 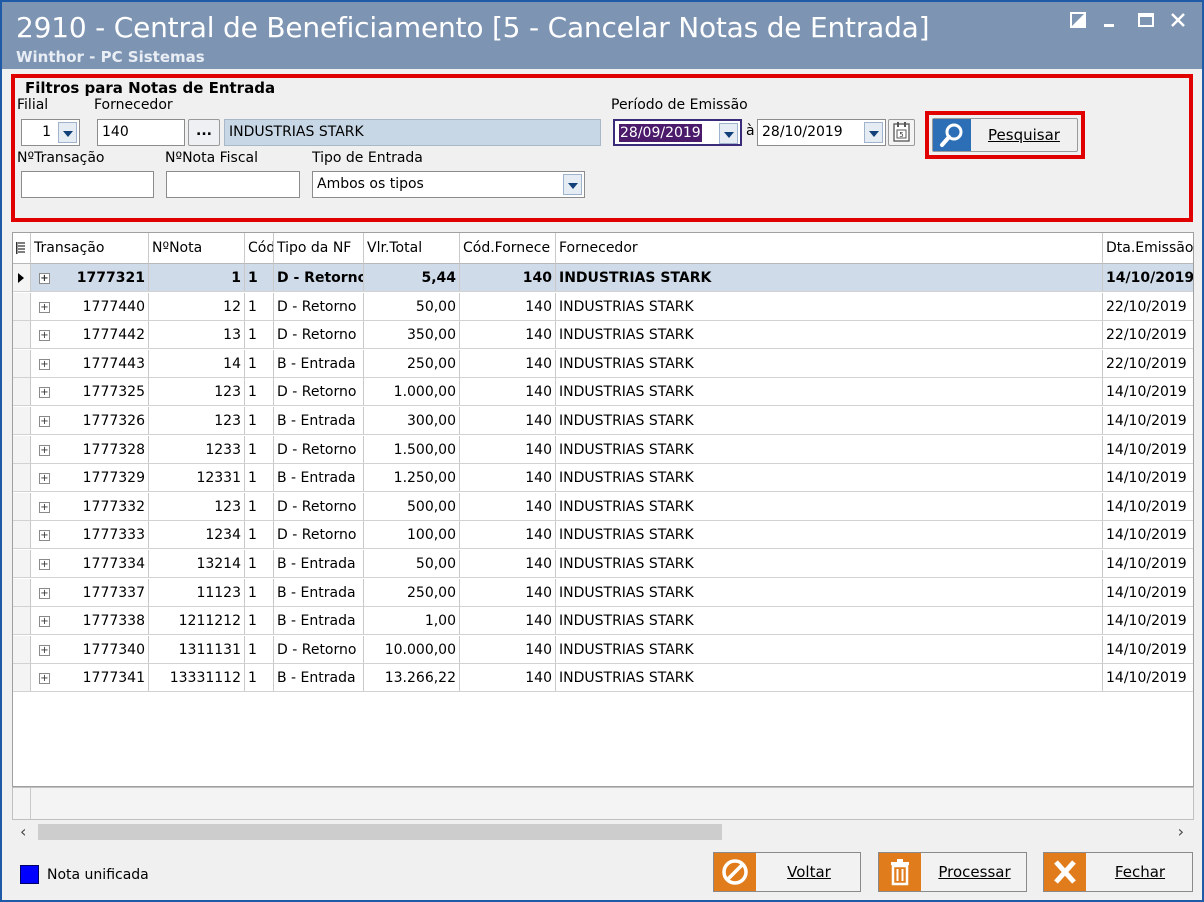 I want to click on nota-field, so click(x=233, y=184).